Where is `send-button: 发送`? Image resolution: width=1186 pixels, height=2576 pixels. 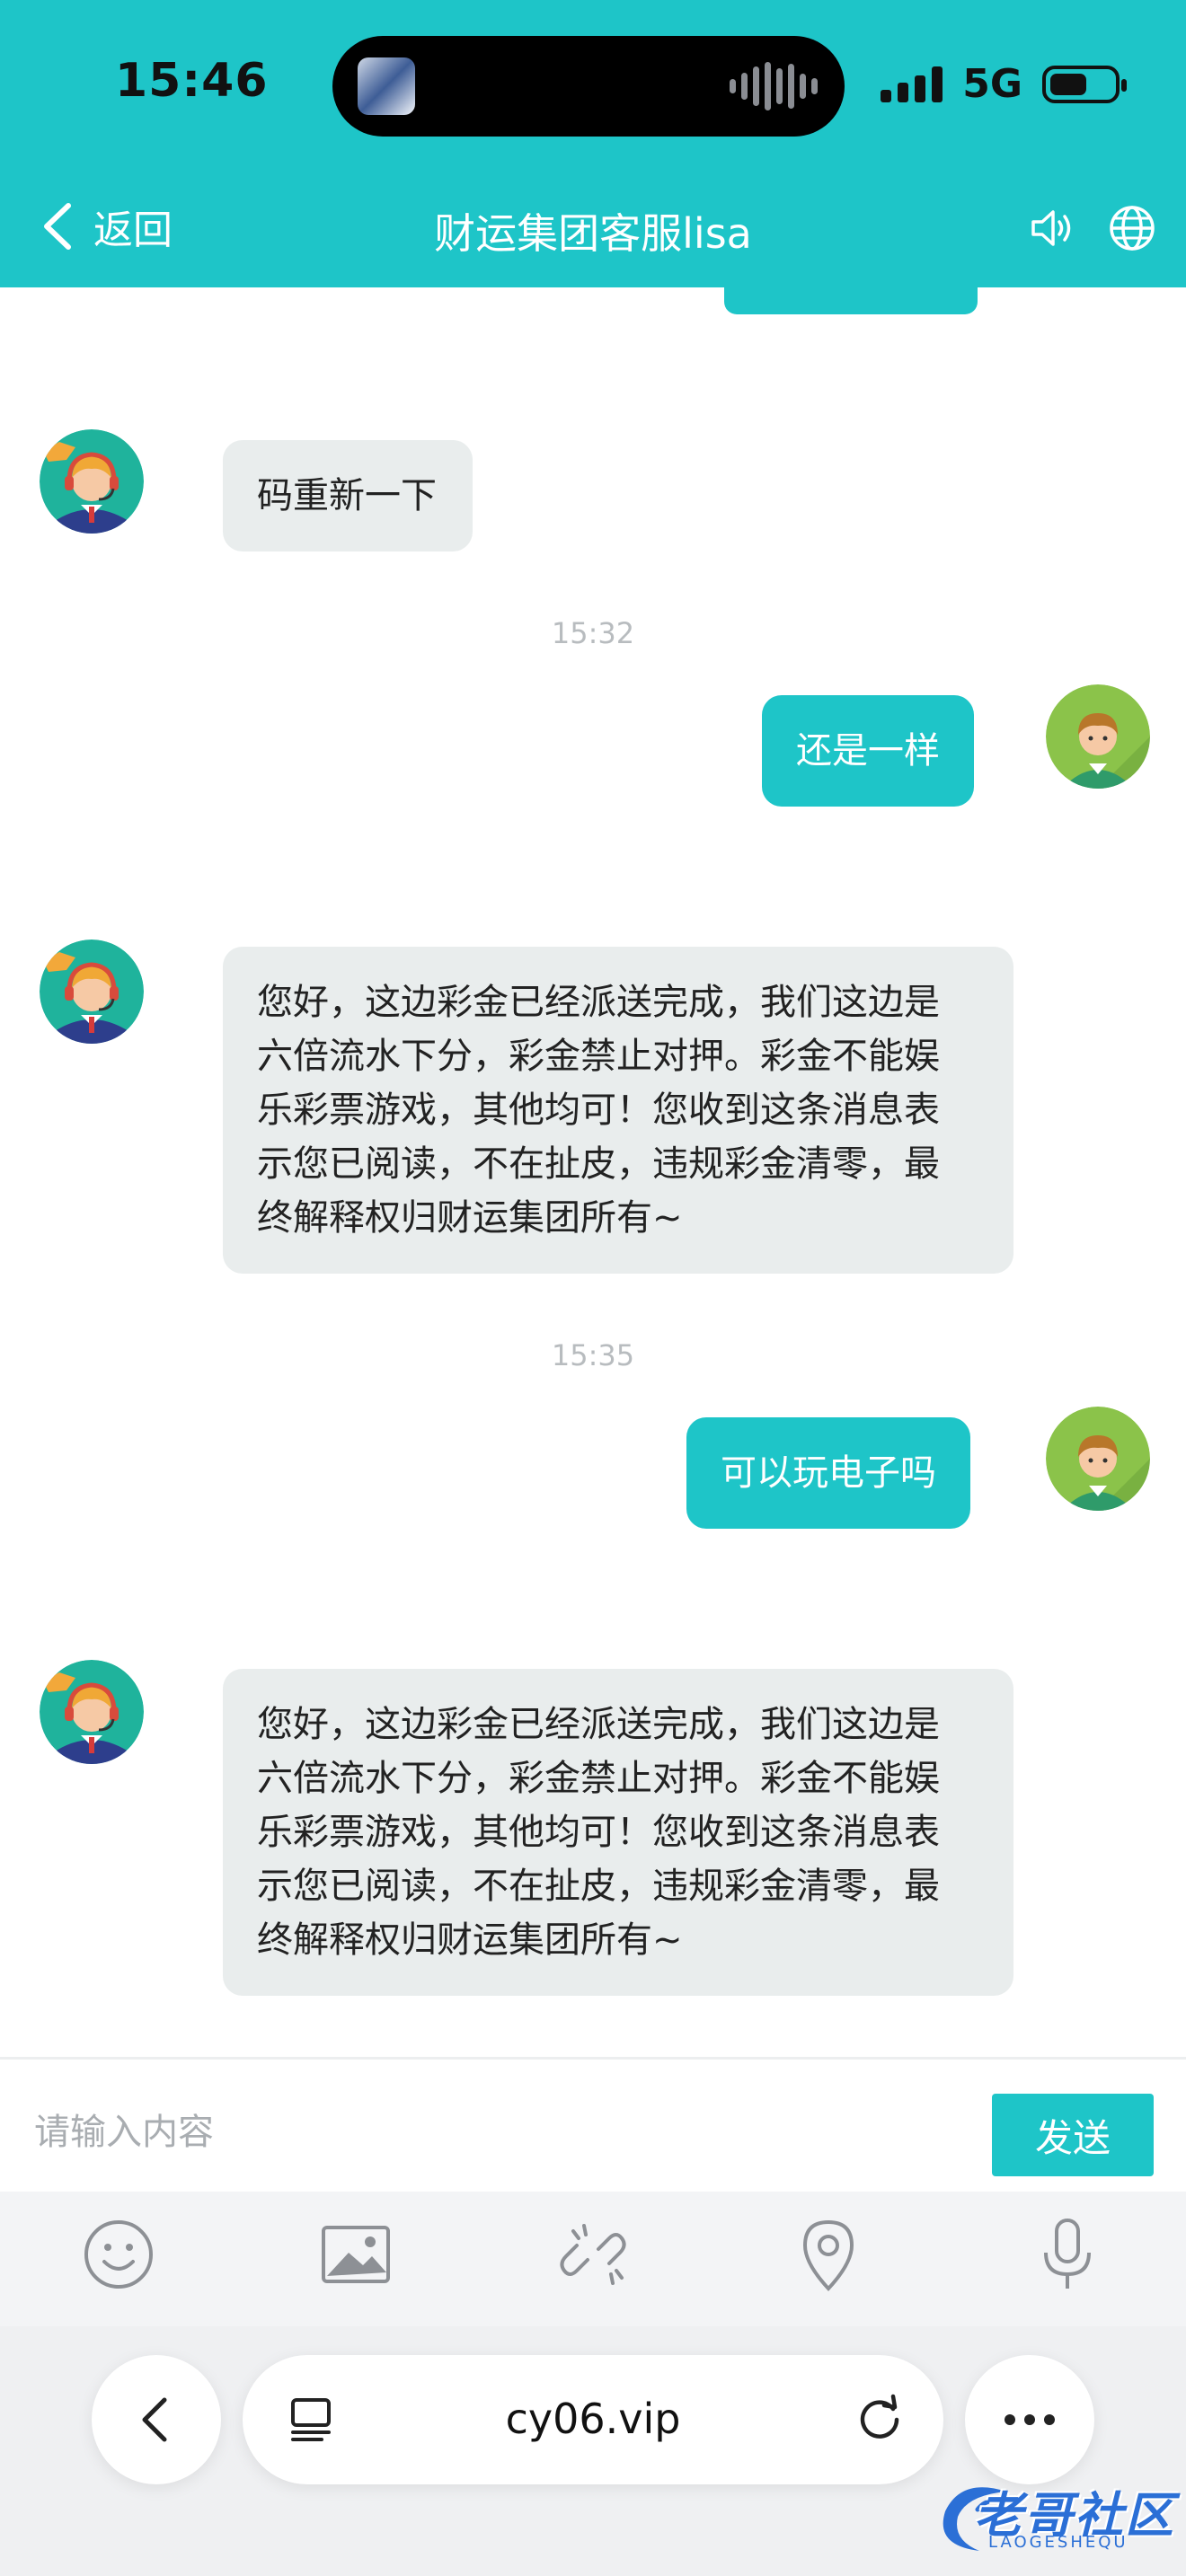 send-button: 发送 is located at coordinates (1073, 2135).